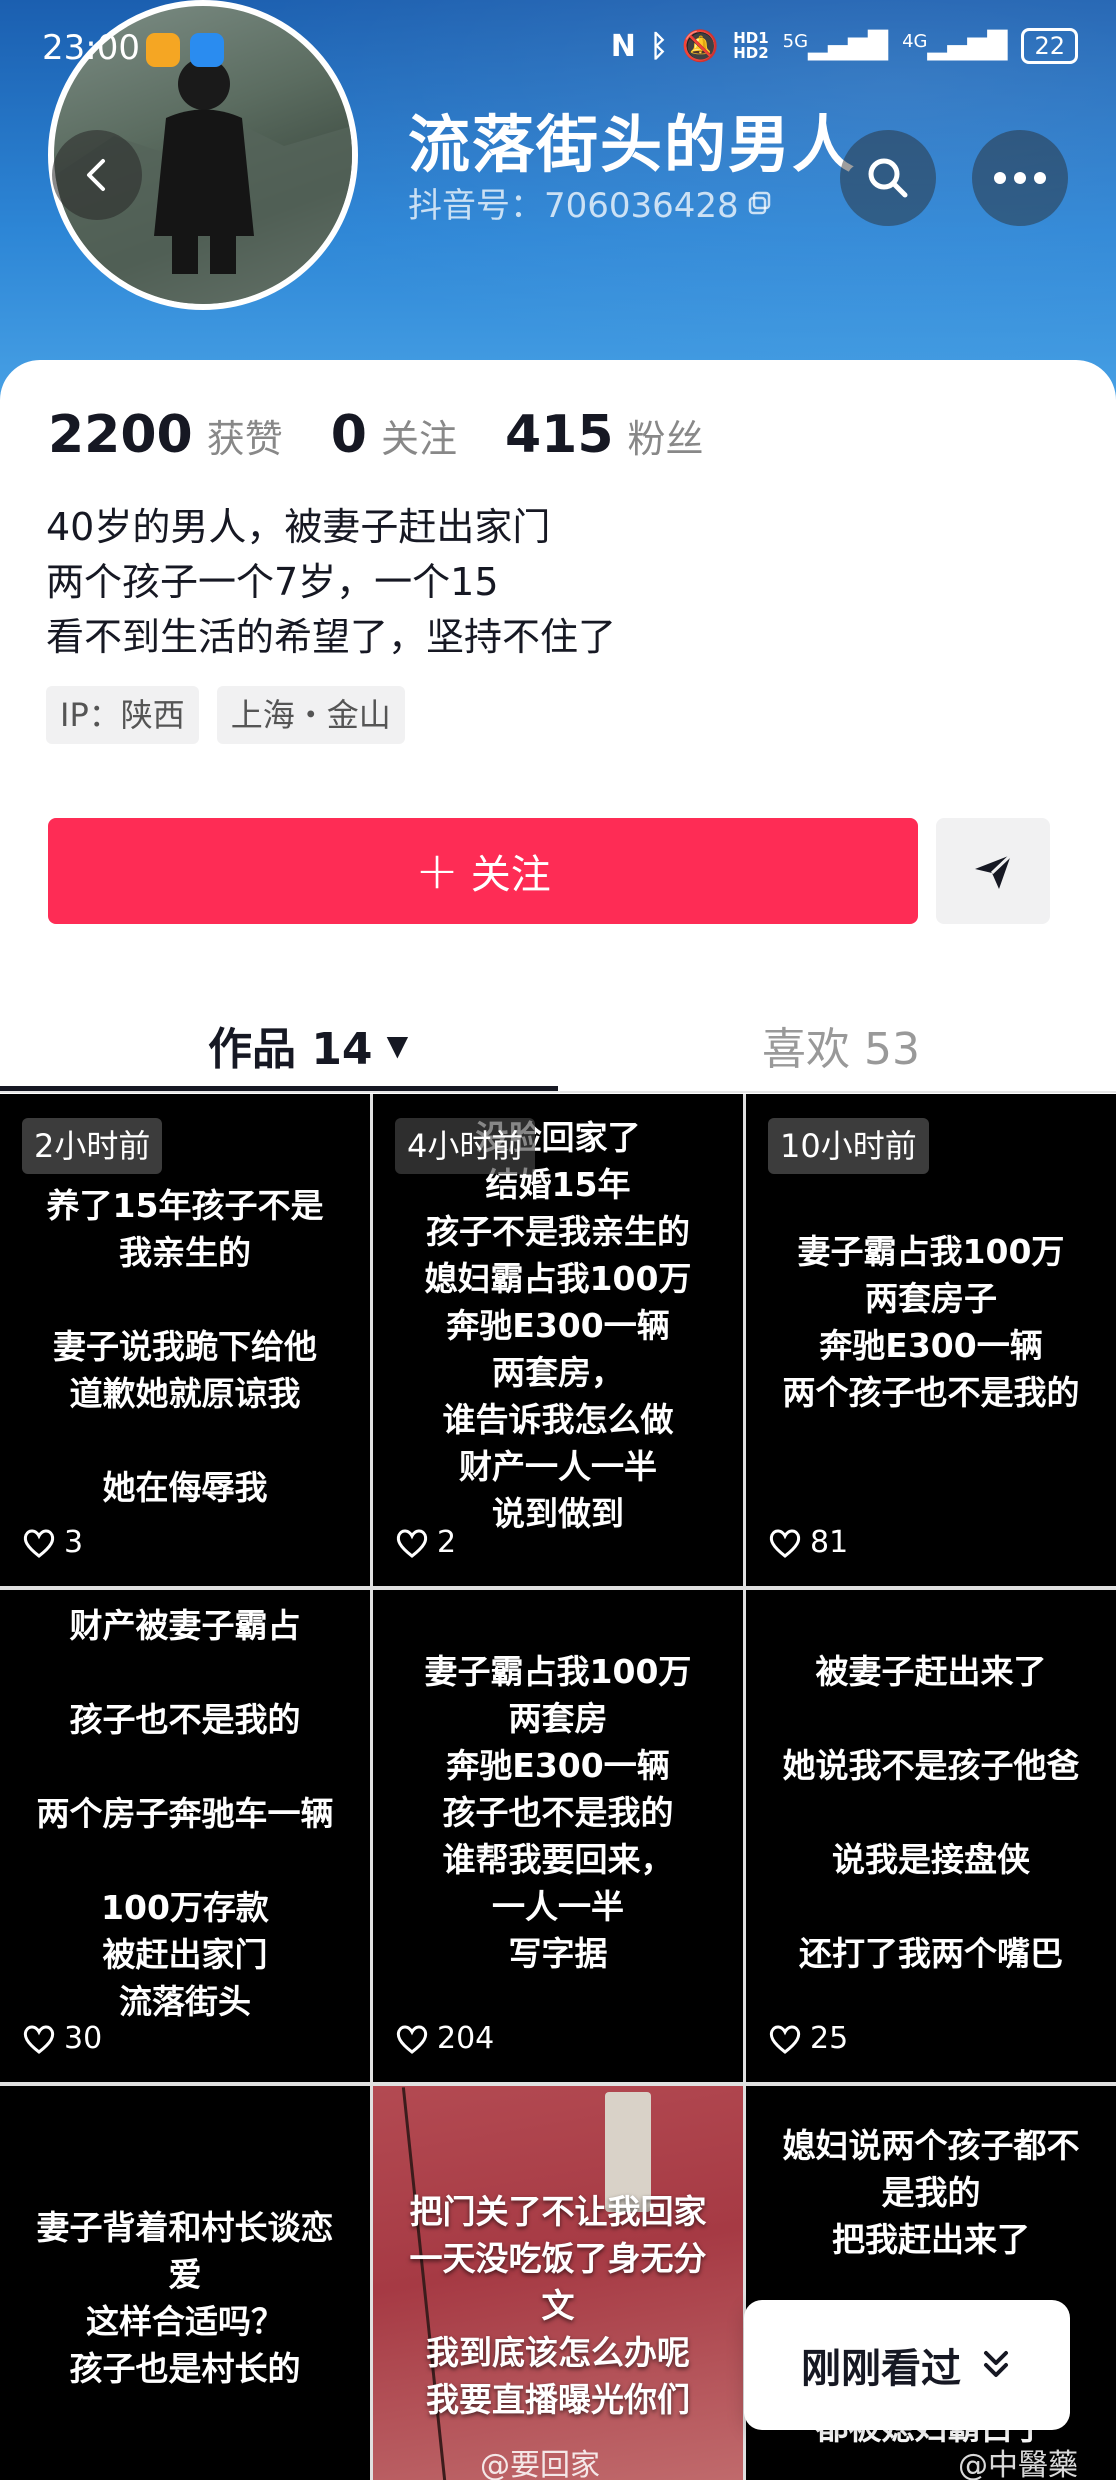 Image resolution: width=1116 pixels, height=2484 pixels. I want to click on video-thumbnail: 把门关了不让我回家 一天没吃饭了身无分 文 我到底该怎么办呢 我要直播曝光你们, so click(558, 2283).